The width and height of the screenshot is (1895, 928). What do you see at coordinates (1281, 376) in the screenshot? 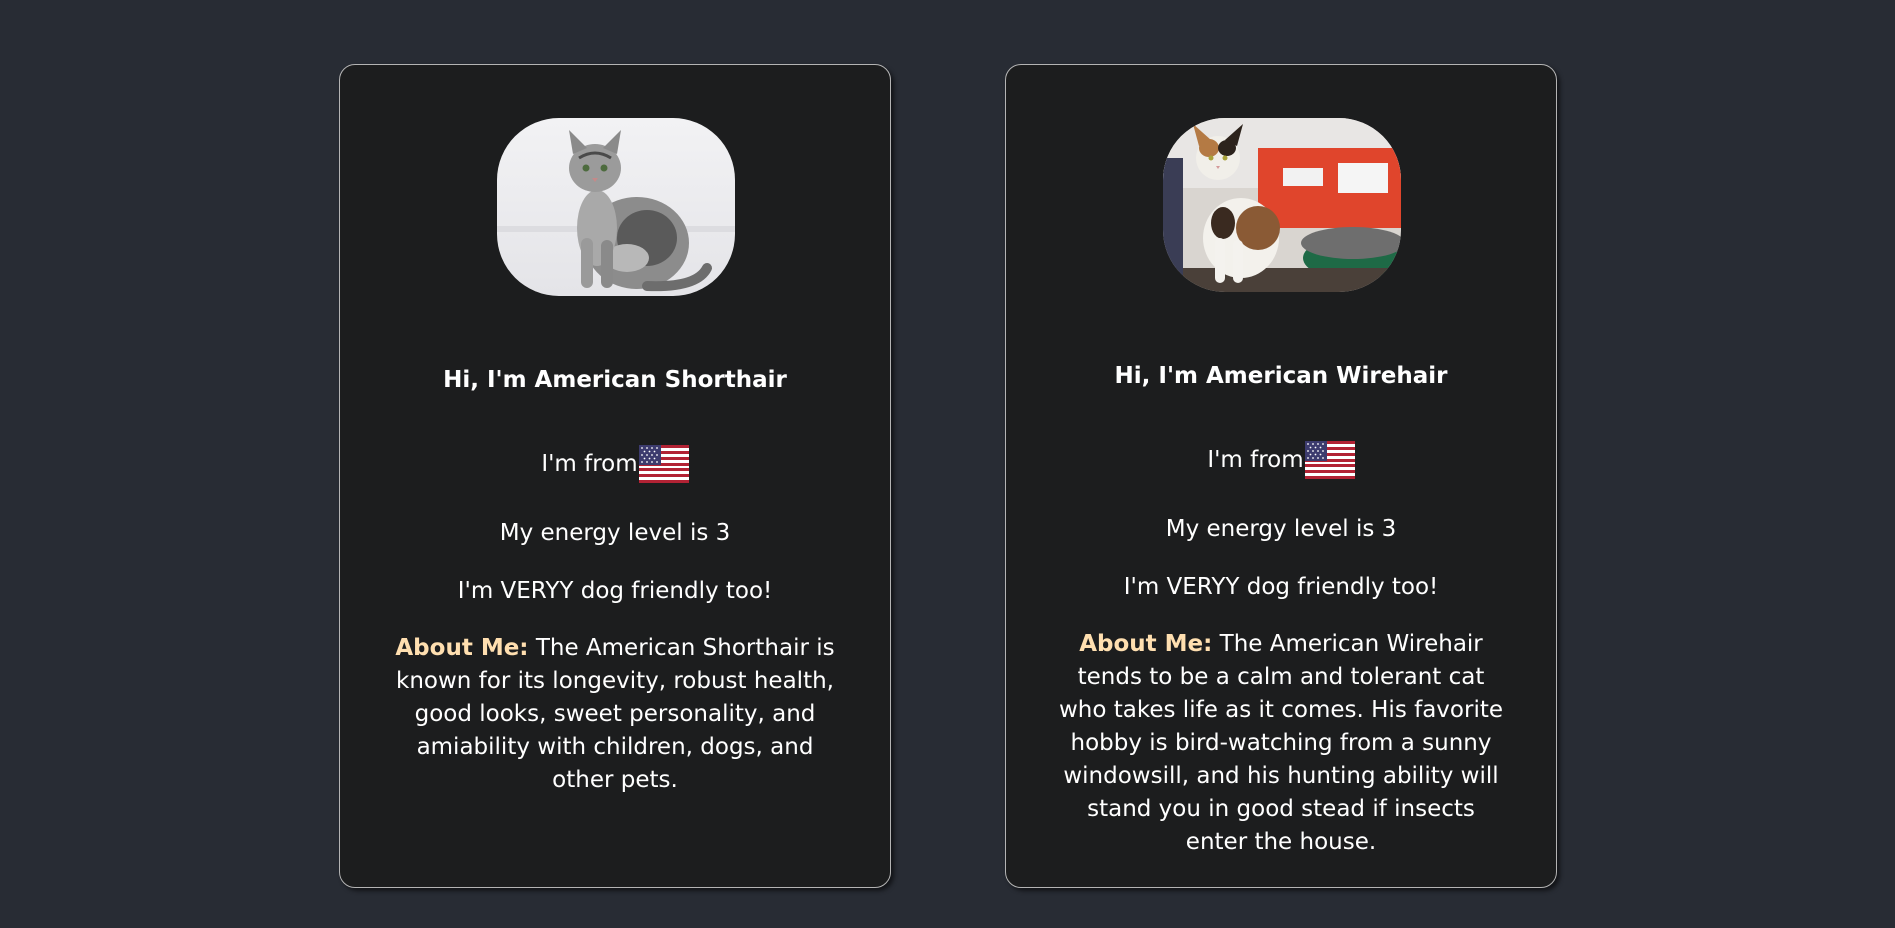
I see `cat-greeting: Hi, I'm American Wirehair` at bounding box center [1281, 376].